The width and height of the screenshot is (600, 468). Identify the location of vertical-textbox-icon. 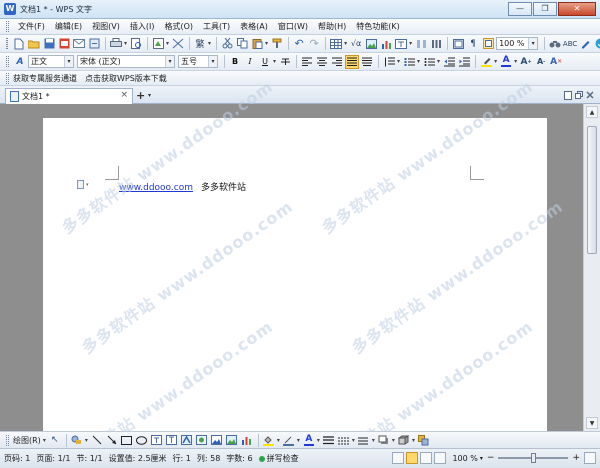
(172, 440).